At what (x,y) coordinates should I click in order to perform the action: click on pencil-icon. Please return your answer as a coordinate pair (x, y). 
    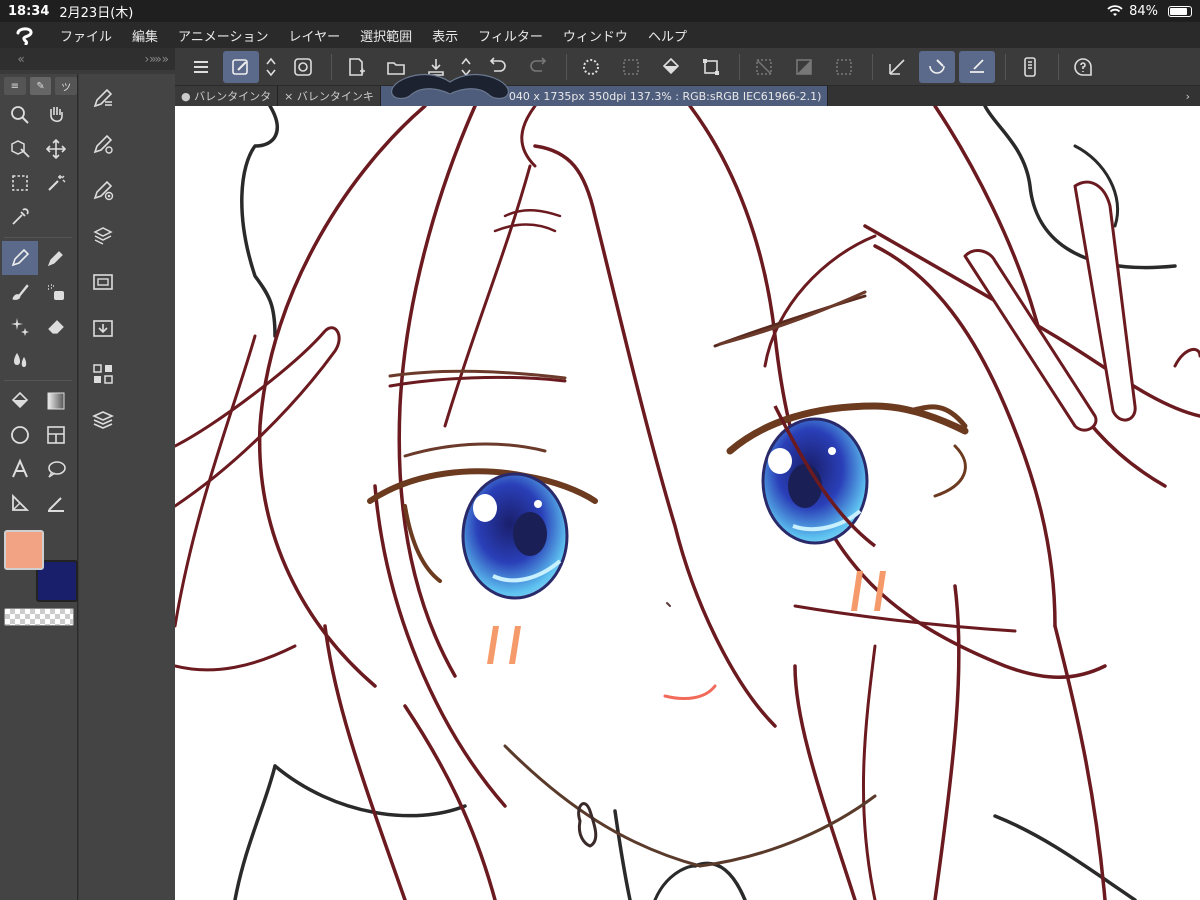
    Looking at the image, I should click on (56, 258).